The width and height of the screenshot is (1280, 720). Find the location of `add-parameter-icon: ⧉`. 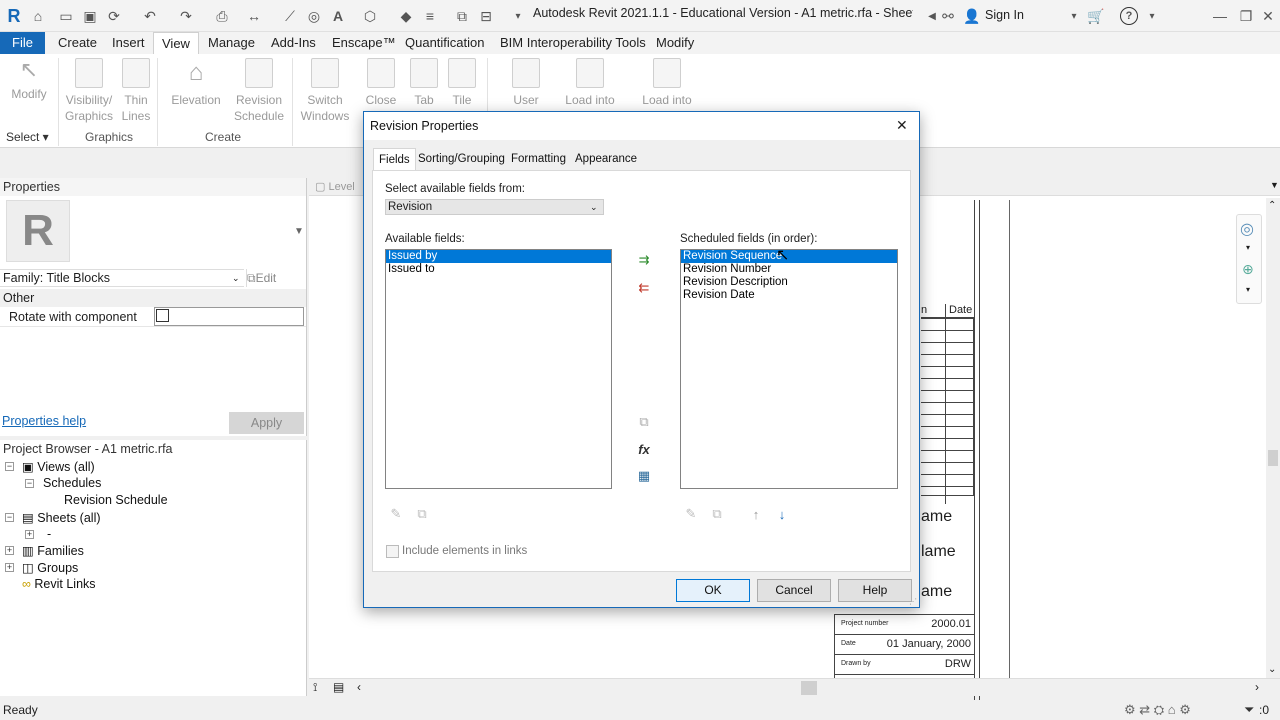

add-parameter-icon: ⧉ is located at coordinates (644, 422).